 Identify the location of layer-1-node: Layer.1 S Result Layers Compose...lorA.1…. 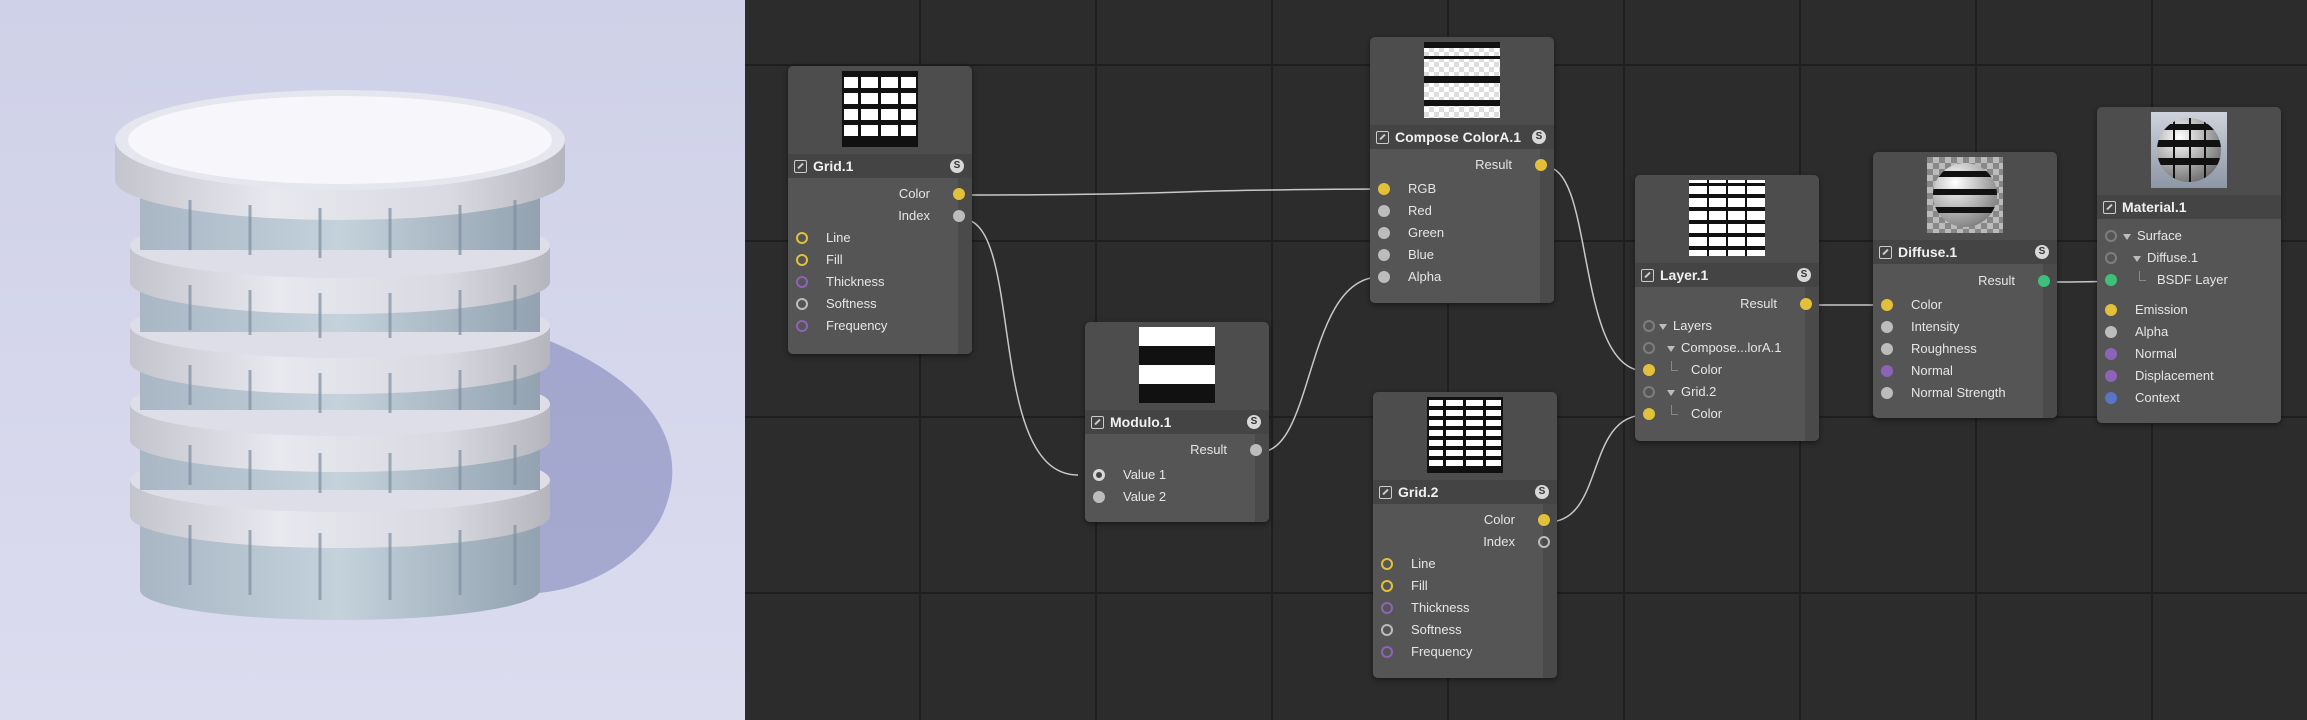
(1727, 308).